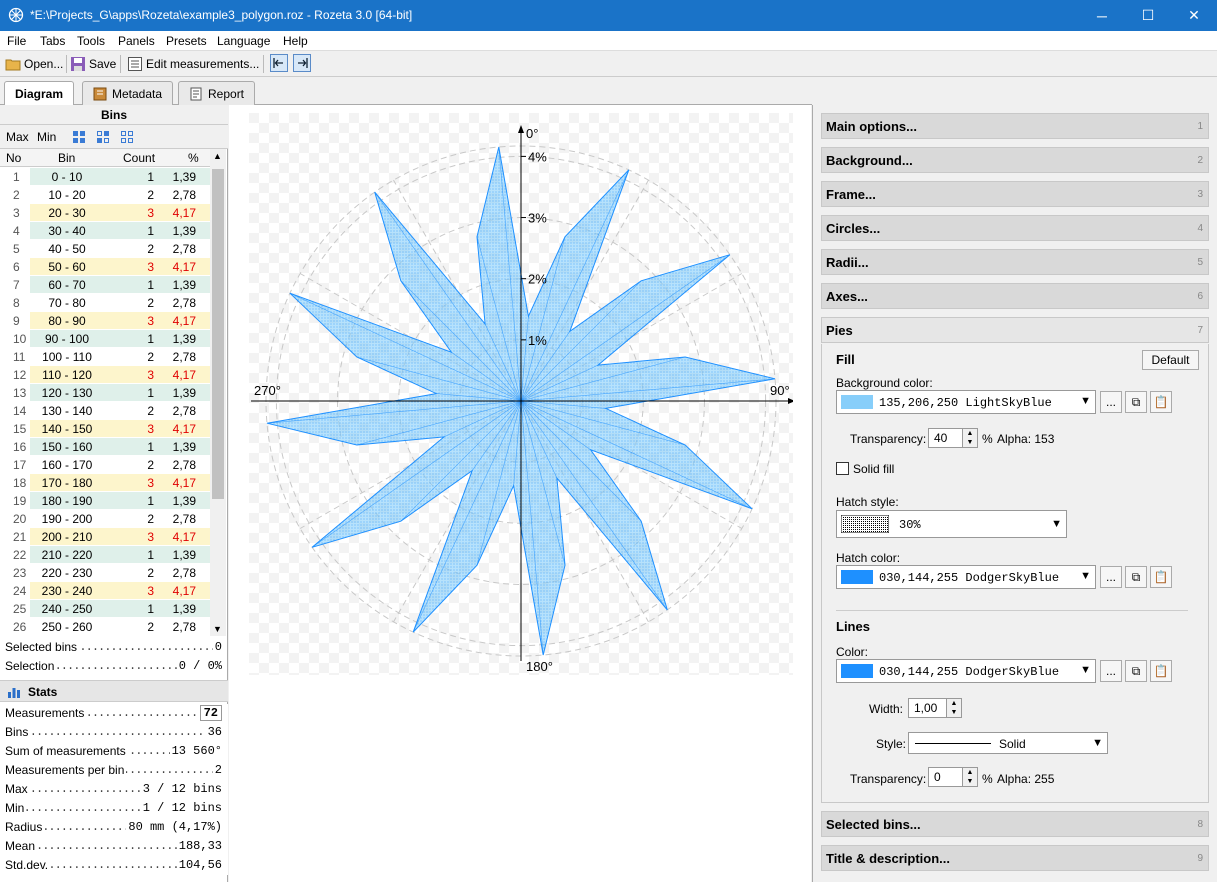 Image resolution: width=1217 pixels, height=882 pixels. What do you see at coordinates (1015, 824) in the screenshot?
I see `section-header: Selected bins... 8` at bounding box center [1015, 824].